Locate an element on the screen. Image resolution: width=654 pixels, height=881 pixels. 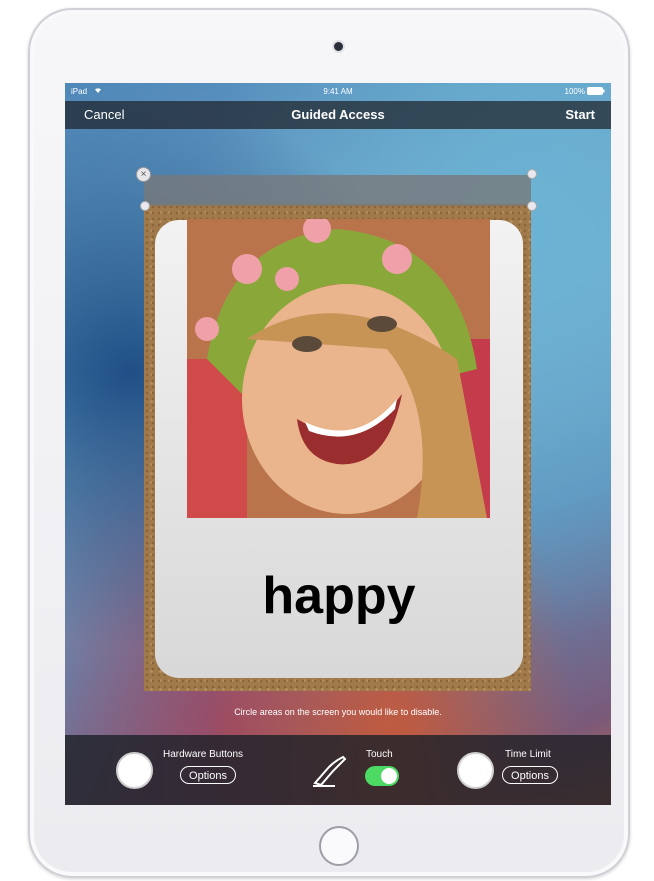
toggle-knob is located at coordinates (389, 776).